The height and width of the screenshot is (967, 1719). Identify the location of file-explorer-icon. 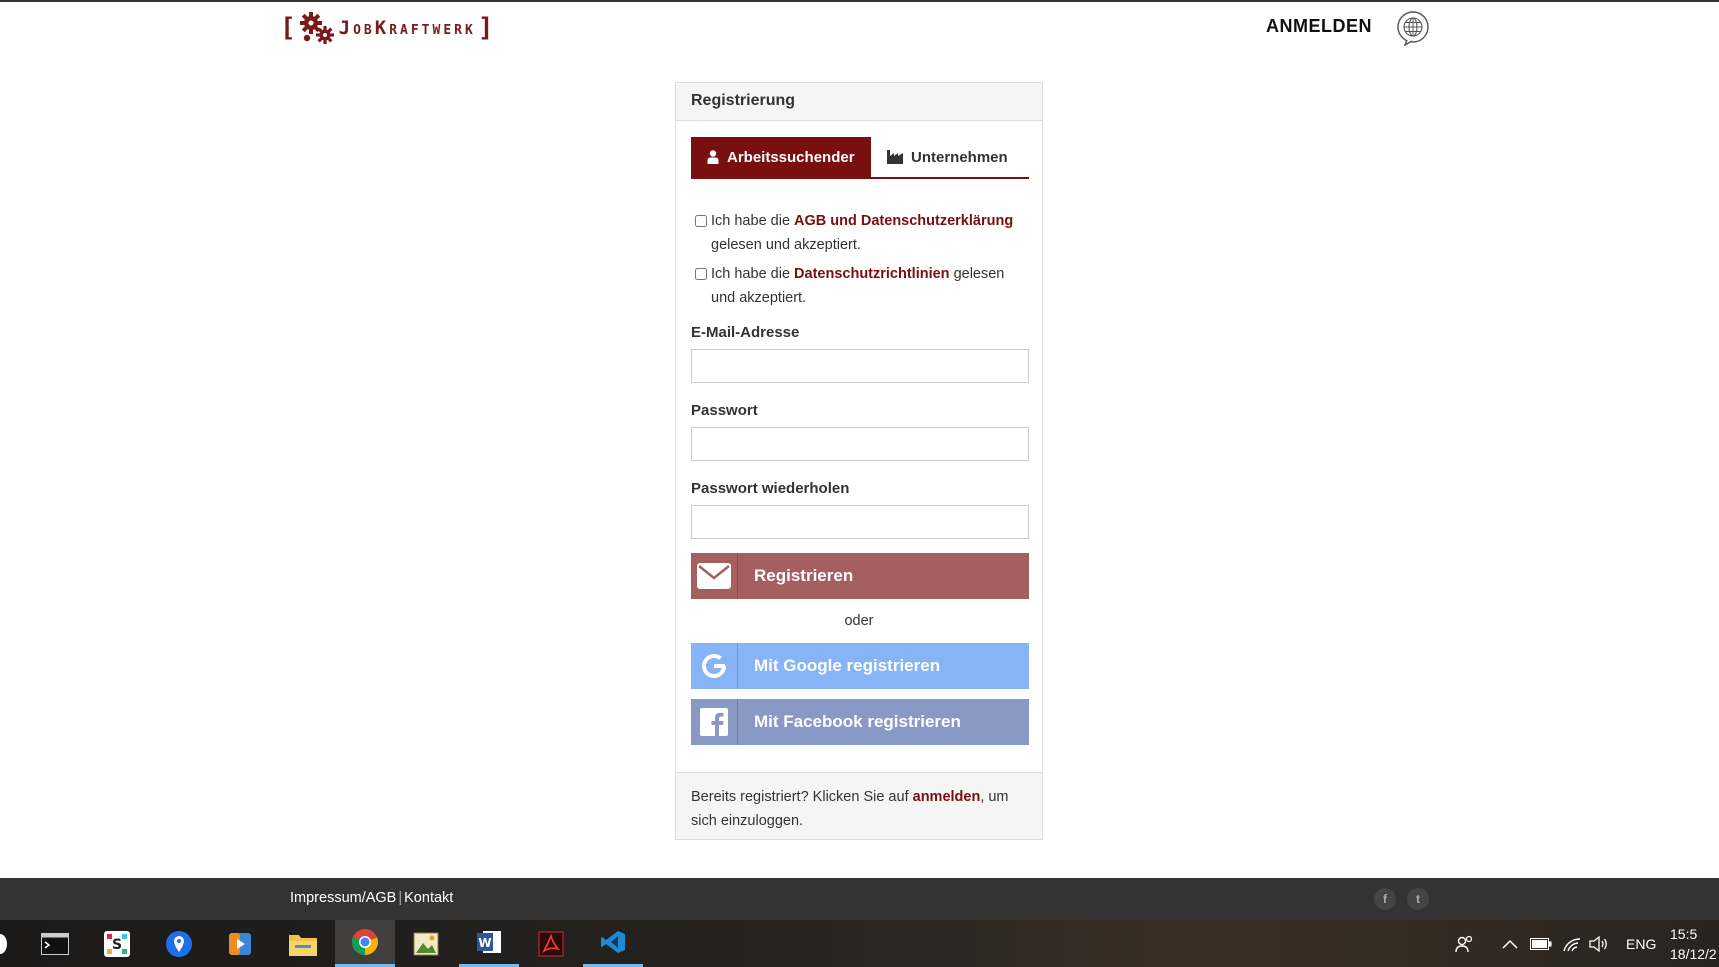
(303, 943).